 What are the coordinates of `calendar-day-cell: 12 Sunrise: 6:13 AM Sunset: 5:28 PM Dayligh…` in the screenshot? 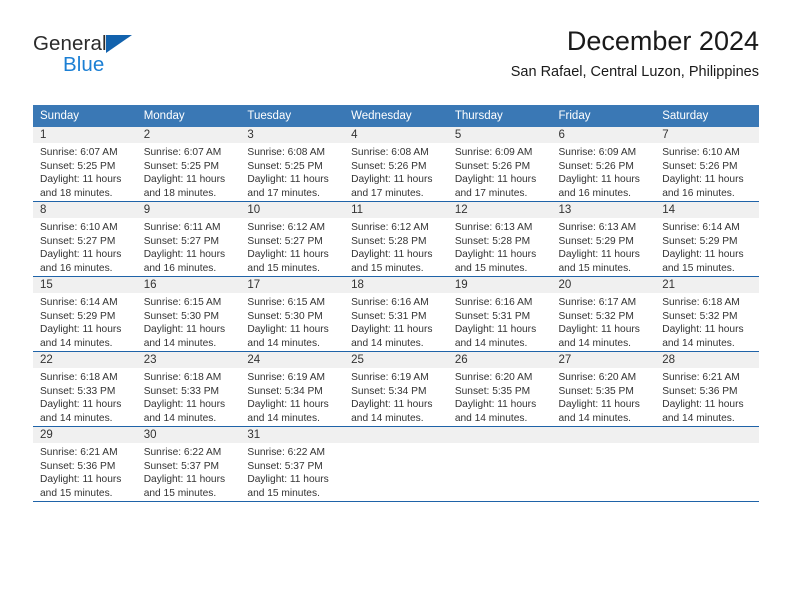 It's located at (499, 239).